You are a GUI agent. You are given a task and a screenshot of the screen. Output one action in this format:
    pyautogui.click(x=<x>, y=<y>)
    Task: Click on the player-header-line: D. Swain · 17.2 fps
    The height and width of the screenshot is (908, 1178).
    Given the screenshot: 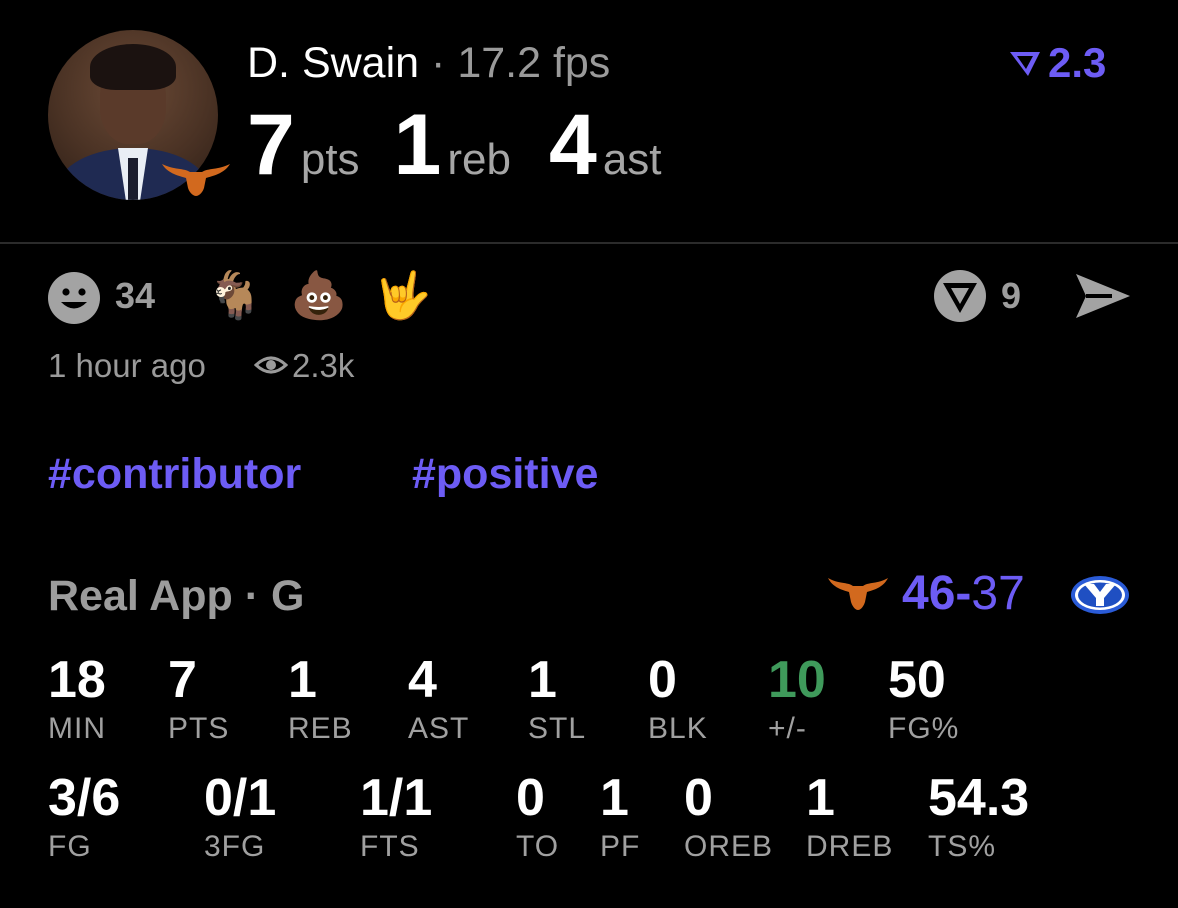 What is the action you would take?
    pyautogui.click(x=428, y=63)
    